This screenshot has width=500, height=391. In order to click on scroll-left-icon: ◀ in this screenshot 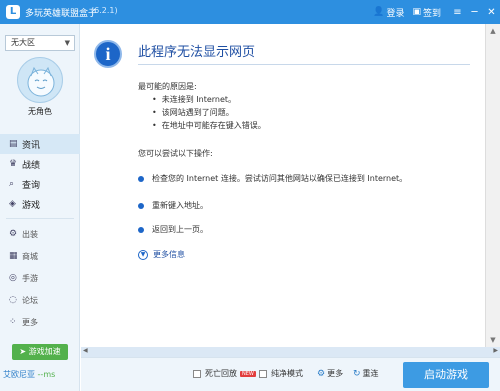, I will do `click(85, 350)`.